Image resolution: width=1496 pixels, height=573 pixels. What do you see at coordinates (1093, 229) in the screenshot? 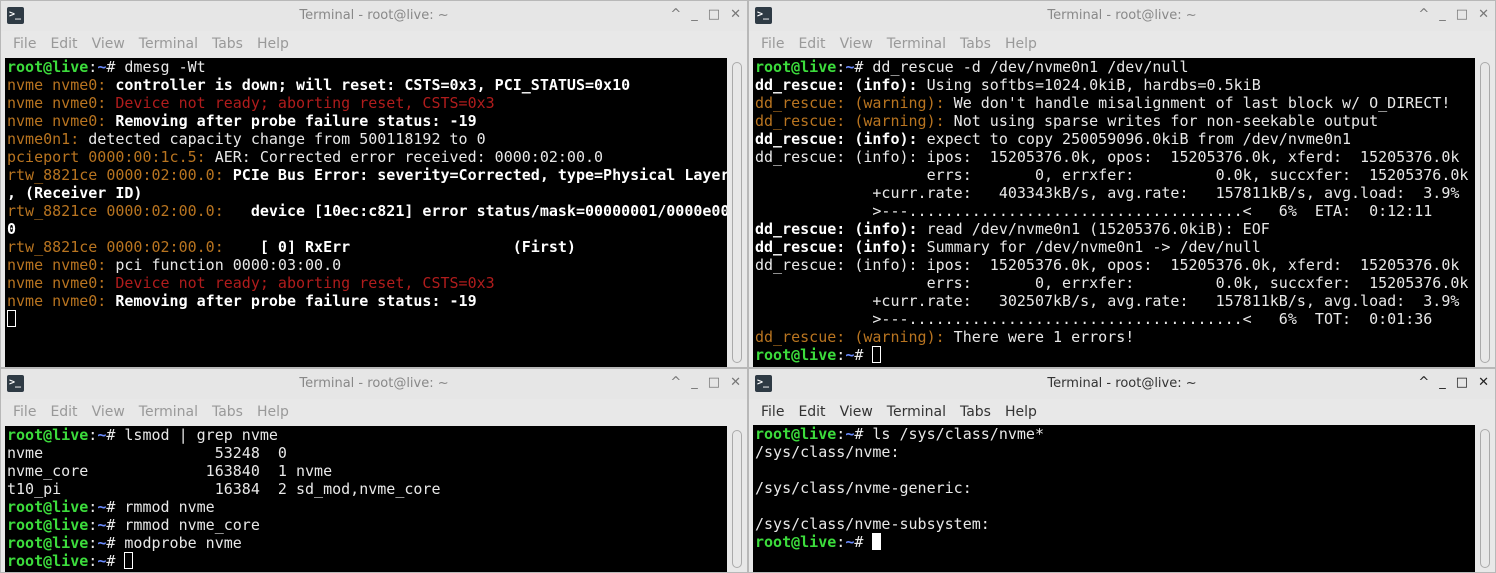
I see `terminal-text: read /dev/nvme0n1 (15205376.0kiB): EOF` at bounding box center [1093, 229].